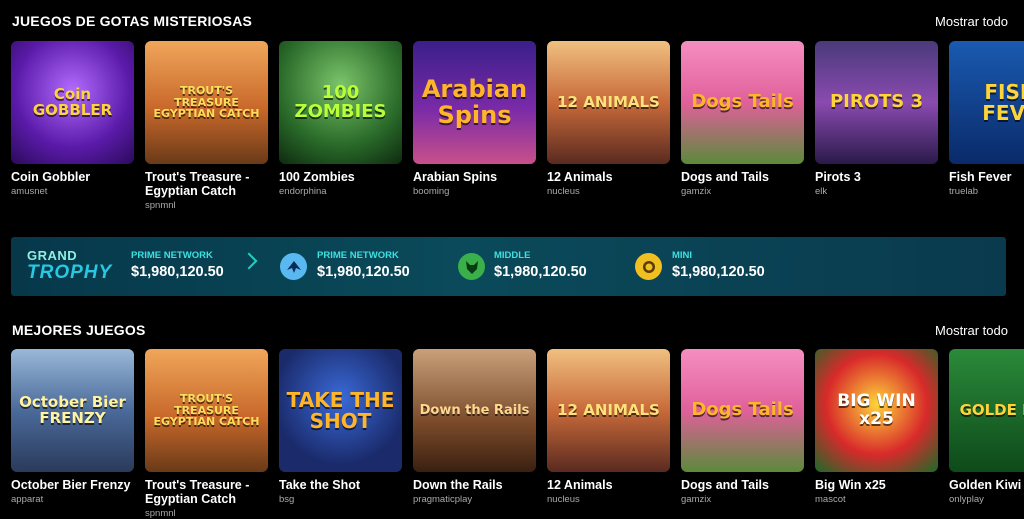 This screenshot has height=519, width=1024. I want to click on section-header-top-games: MEJORES JUEGOS Mostrar todo, so click(510, 330).